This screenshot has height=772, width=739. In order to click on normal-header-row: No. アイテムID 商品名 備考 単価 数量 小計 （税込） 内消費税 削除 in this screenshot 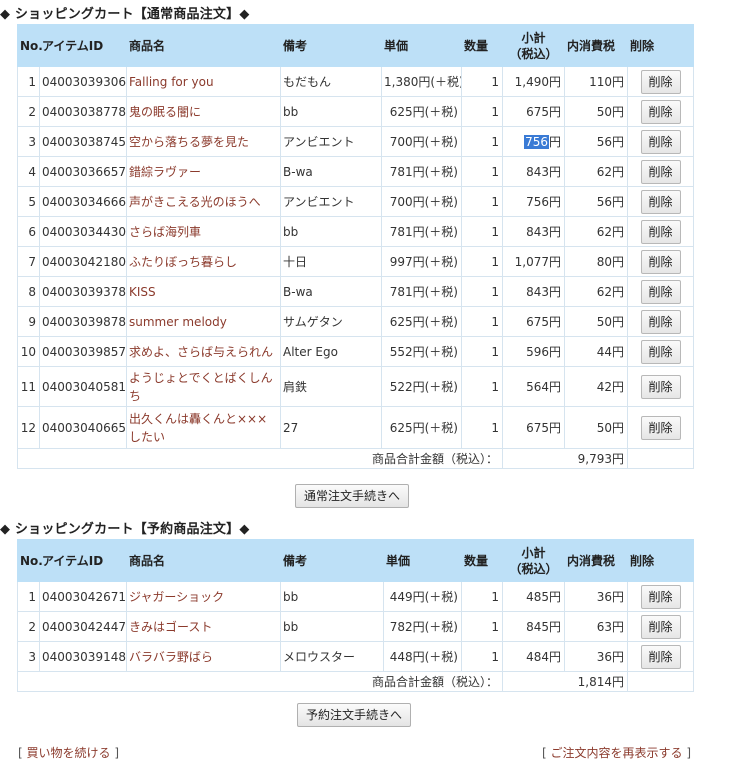, I will do `click(355, 45)`.